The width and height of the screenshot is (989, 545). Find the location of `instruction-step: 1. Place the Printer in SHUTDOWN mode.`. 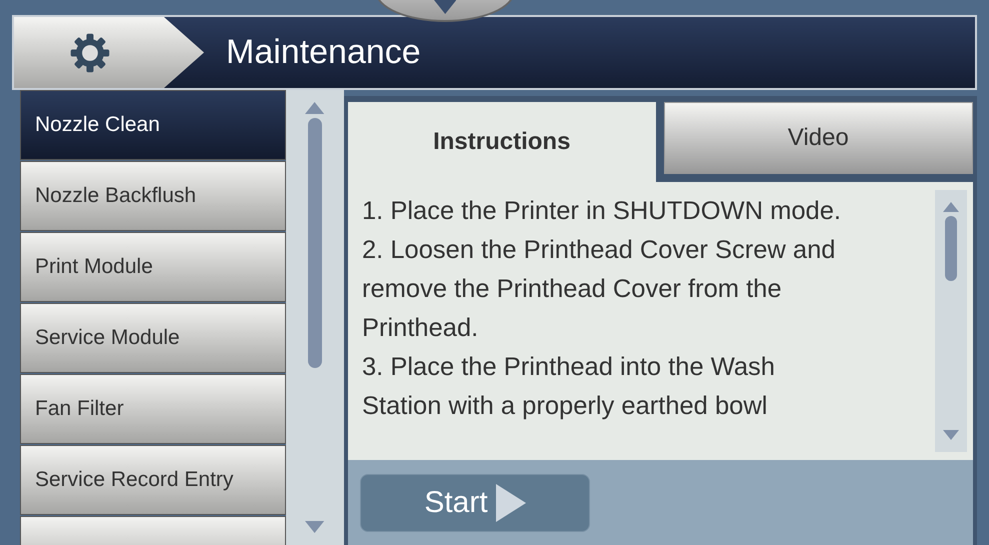

instruction-step: 1. Place the Printer in SHUTDOWN mode. is located at coordinates (602, 211).